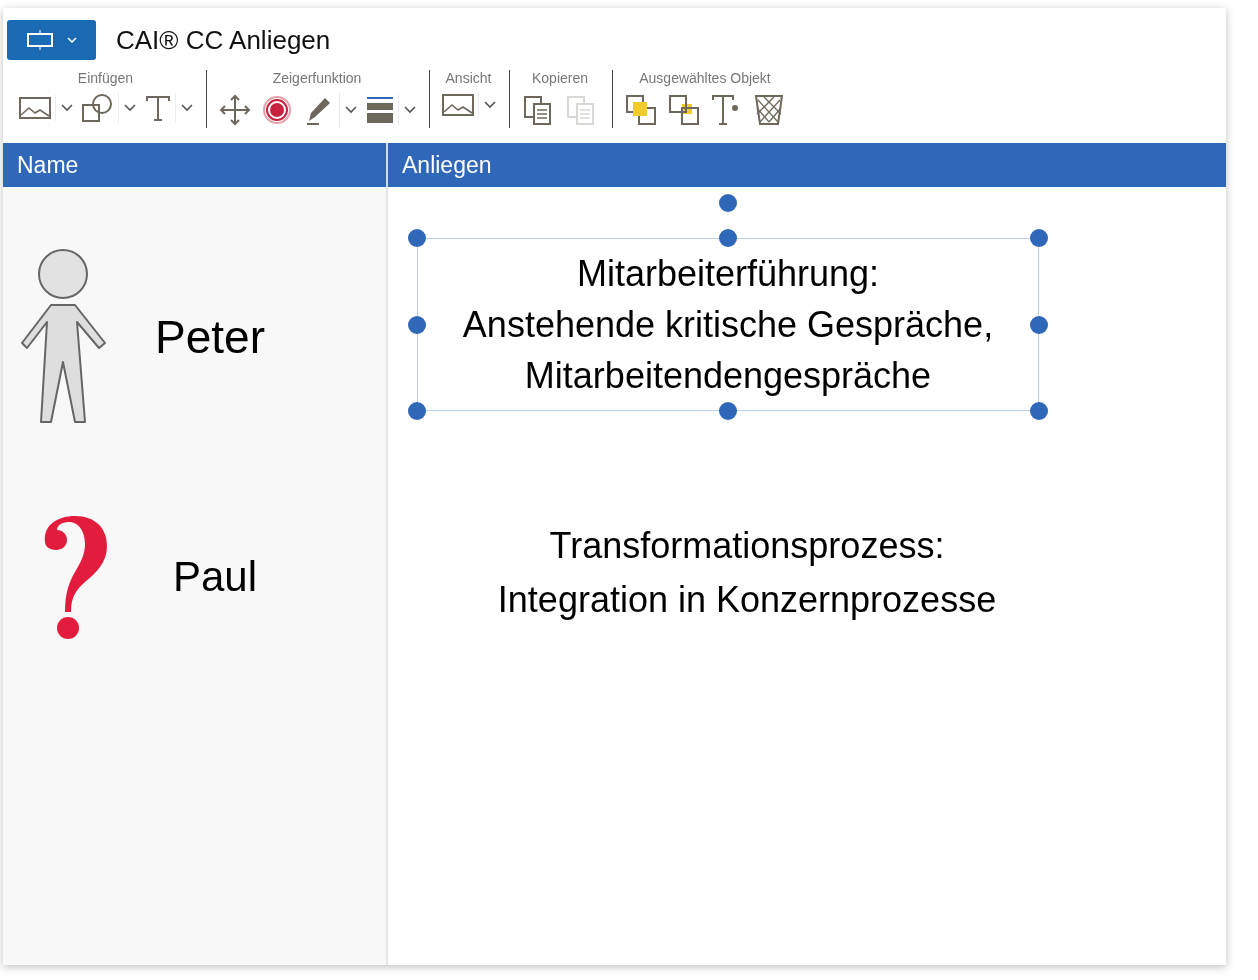  I want to click on group-label: Zeigerfunktion, so click(317, 78).